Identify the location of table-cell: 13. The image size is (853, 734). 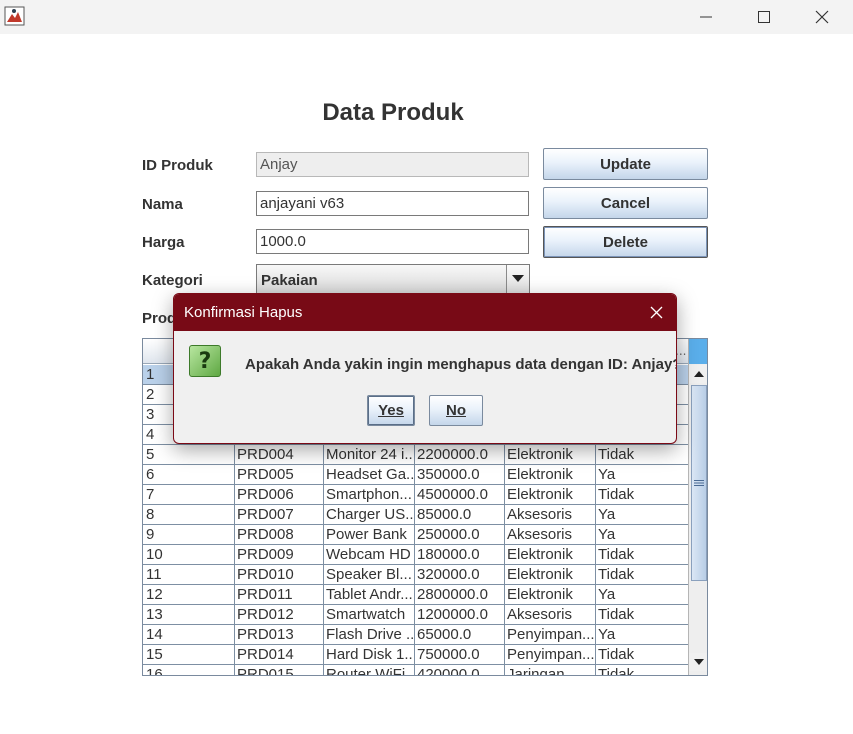
(154, 614).